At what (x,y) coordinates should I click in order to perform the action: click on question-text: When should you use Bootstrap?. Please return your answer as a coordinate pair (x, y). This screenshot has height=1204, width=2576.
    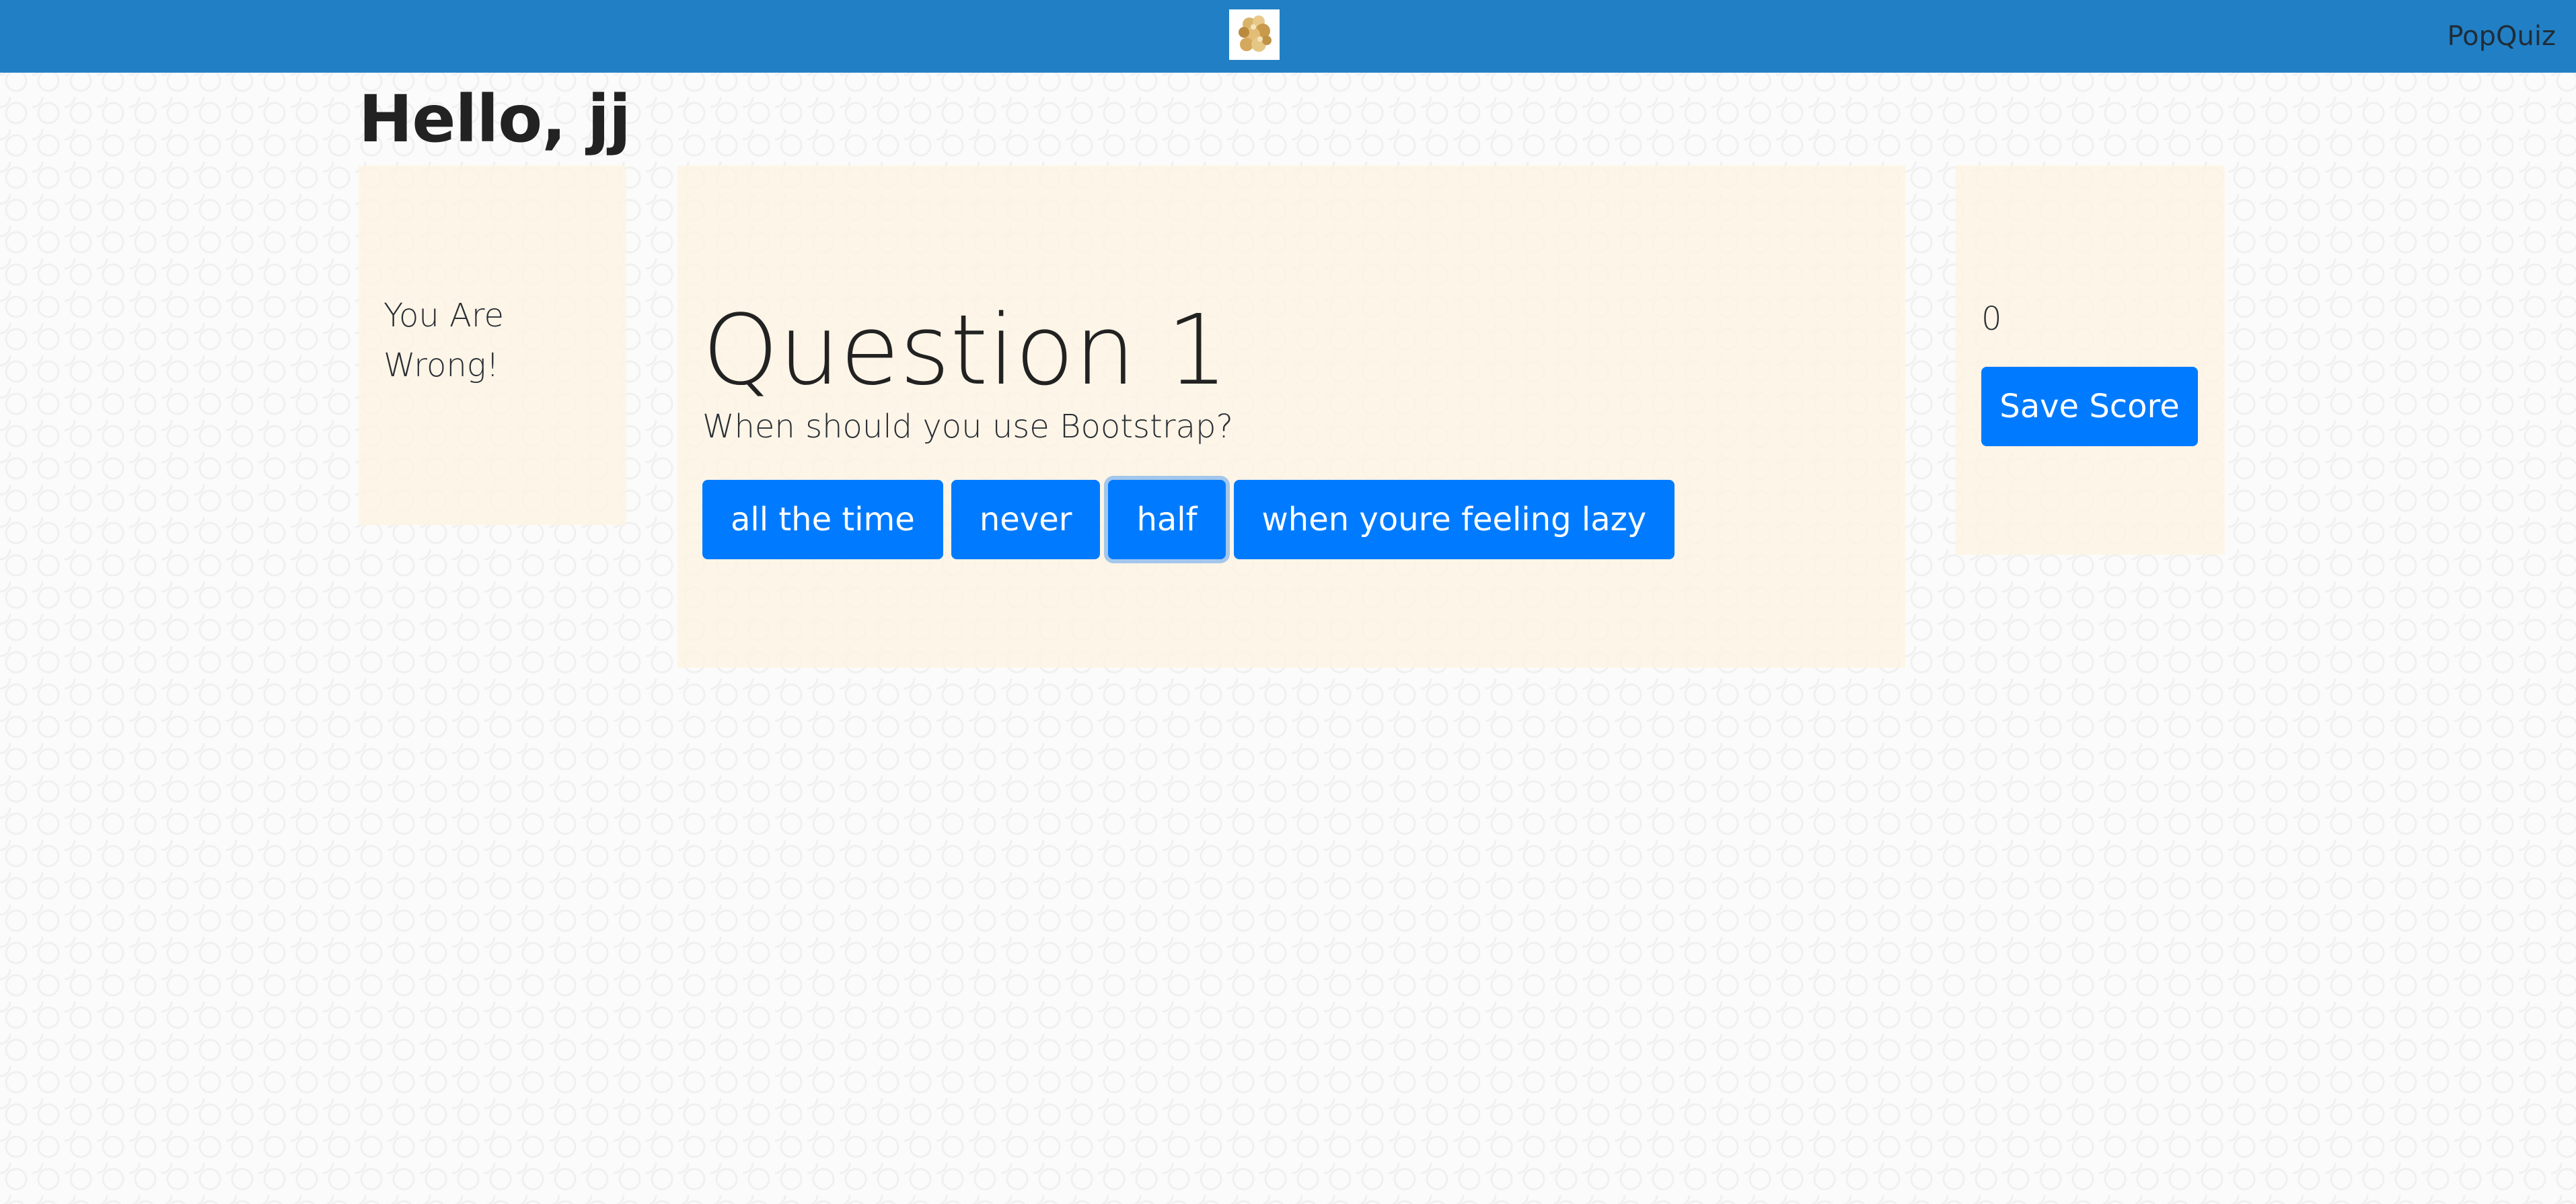
    Looking at the image, I should click on (967, 427).